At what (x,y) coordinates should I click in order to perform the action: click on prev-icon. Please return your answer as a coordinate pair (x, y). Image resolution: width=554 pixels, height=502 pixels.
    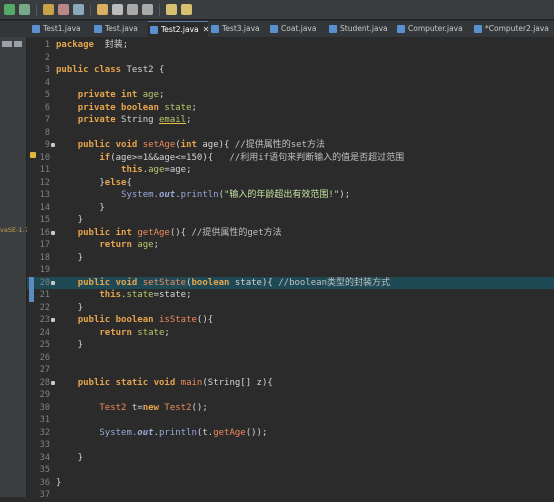
    Looking at the image, I should click on (132, 9).